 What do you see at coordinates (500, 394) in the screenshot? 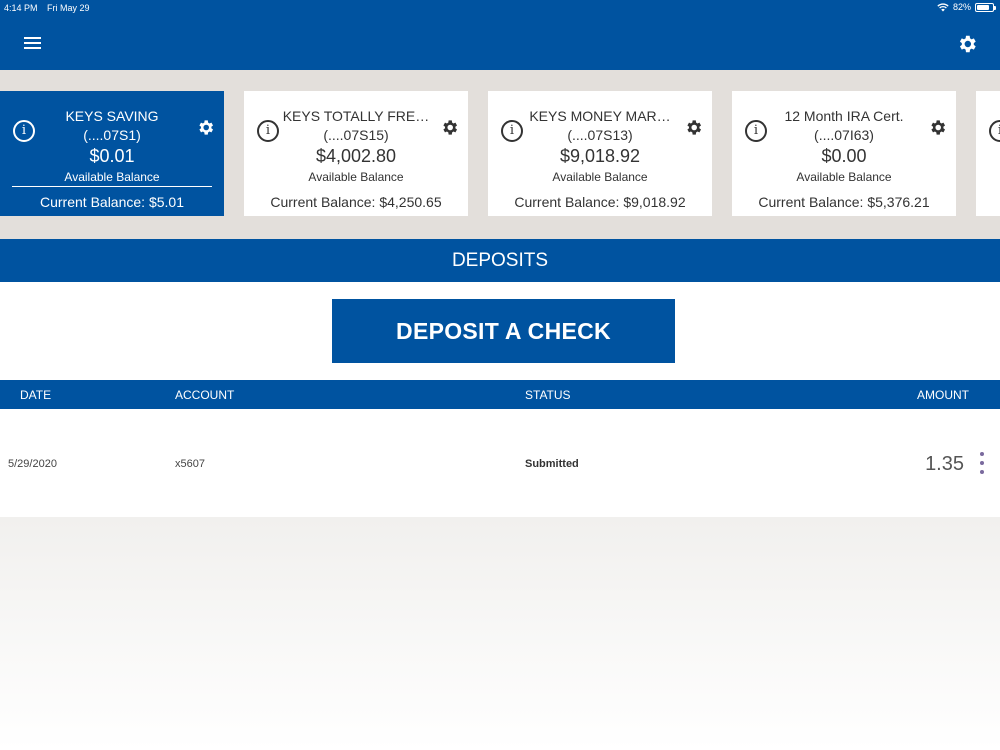
I see `deposits-table-header: DATE ACCOUNT STATUS AMOUNT` at bounding box center [500, 394].